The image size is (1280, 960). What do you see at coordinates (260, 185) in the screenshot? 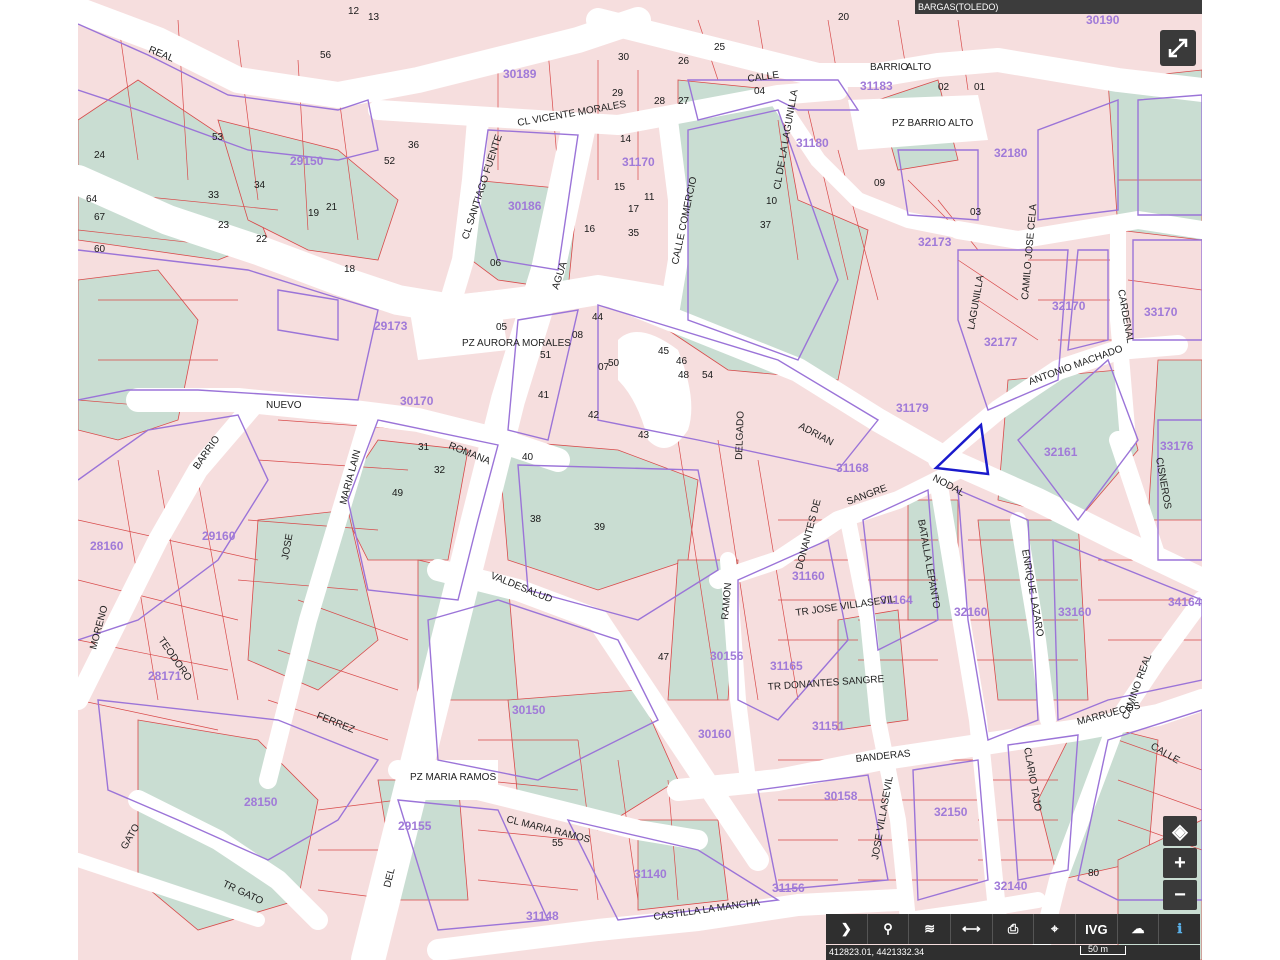
I see `parcel-label: 34` at bounding box center [260, 185].